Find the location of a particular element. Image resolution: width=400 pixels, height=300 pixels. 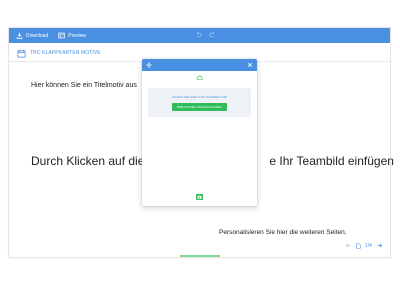

download-button: Download is located at coordinates (32, 35).